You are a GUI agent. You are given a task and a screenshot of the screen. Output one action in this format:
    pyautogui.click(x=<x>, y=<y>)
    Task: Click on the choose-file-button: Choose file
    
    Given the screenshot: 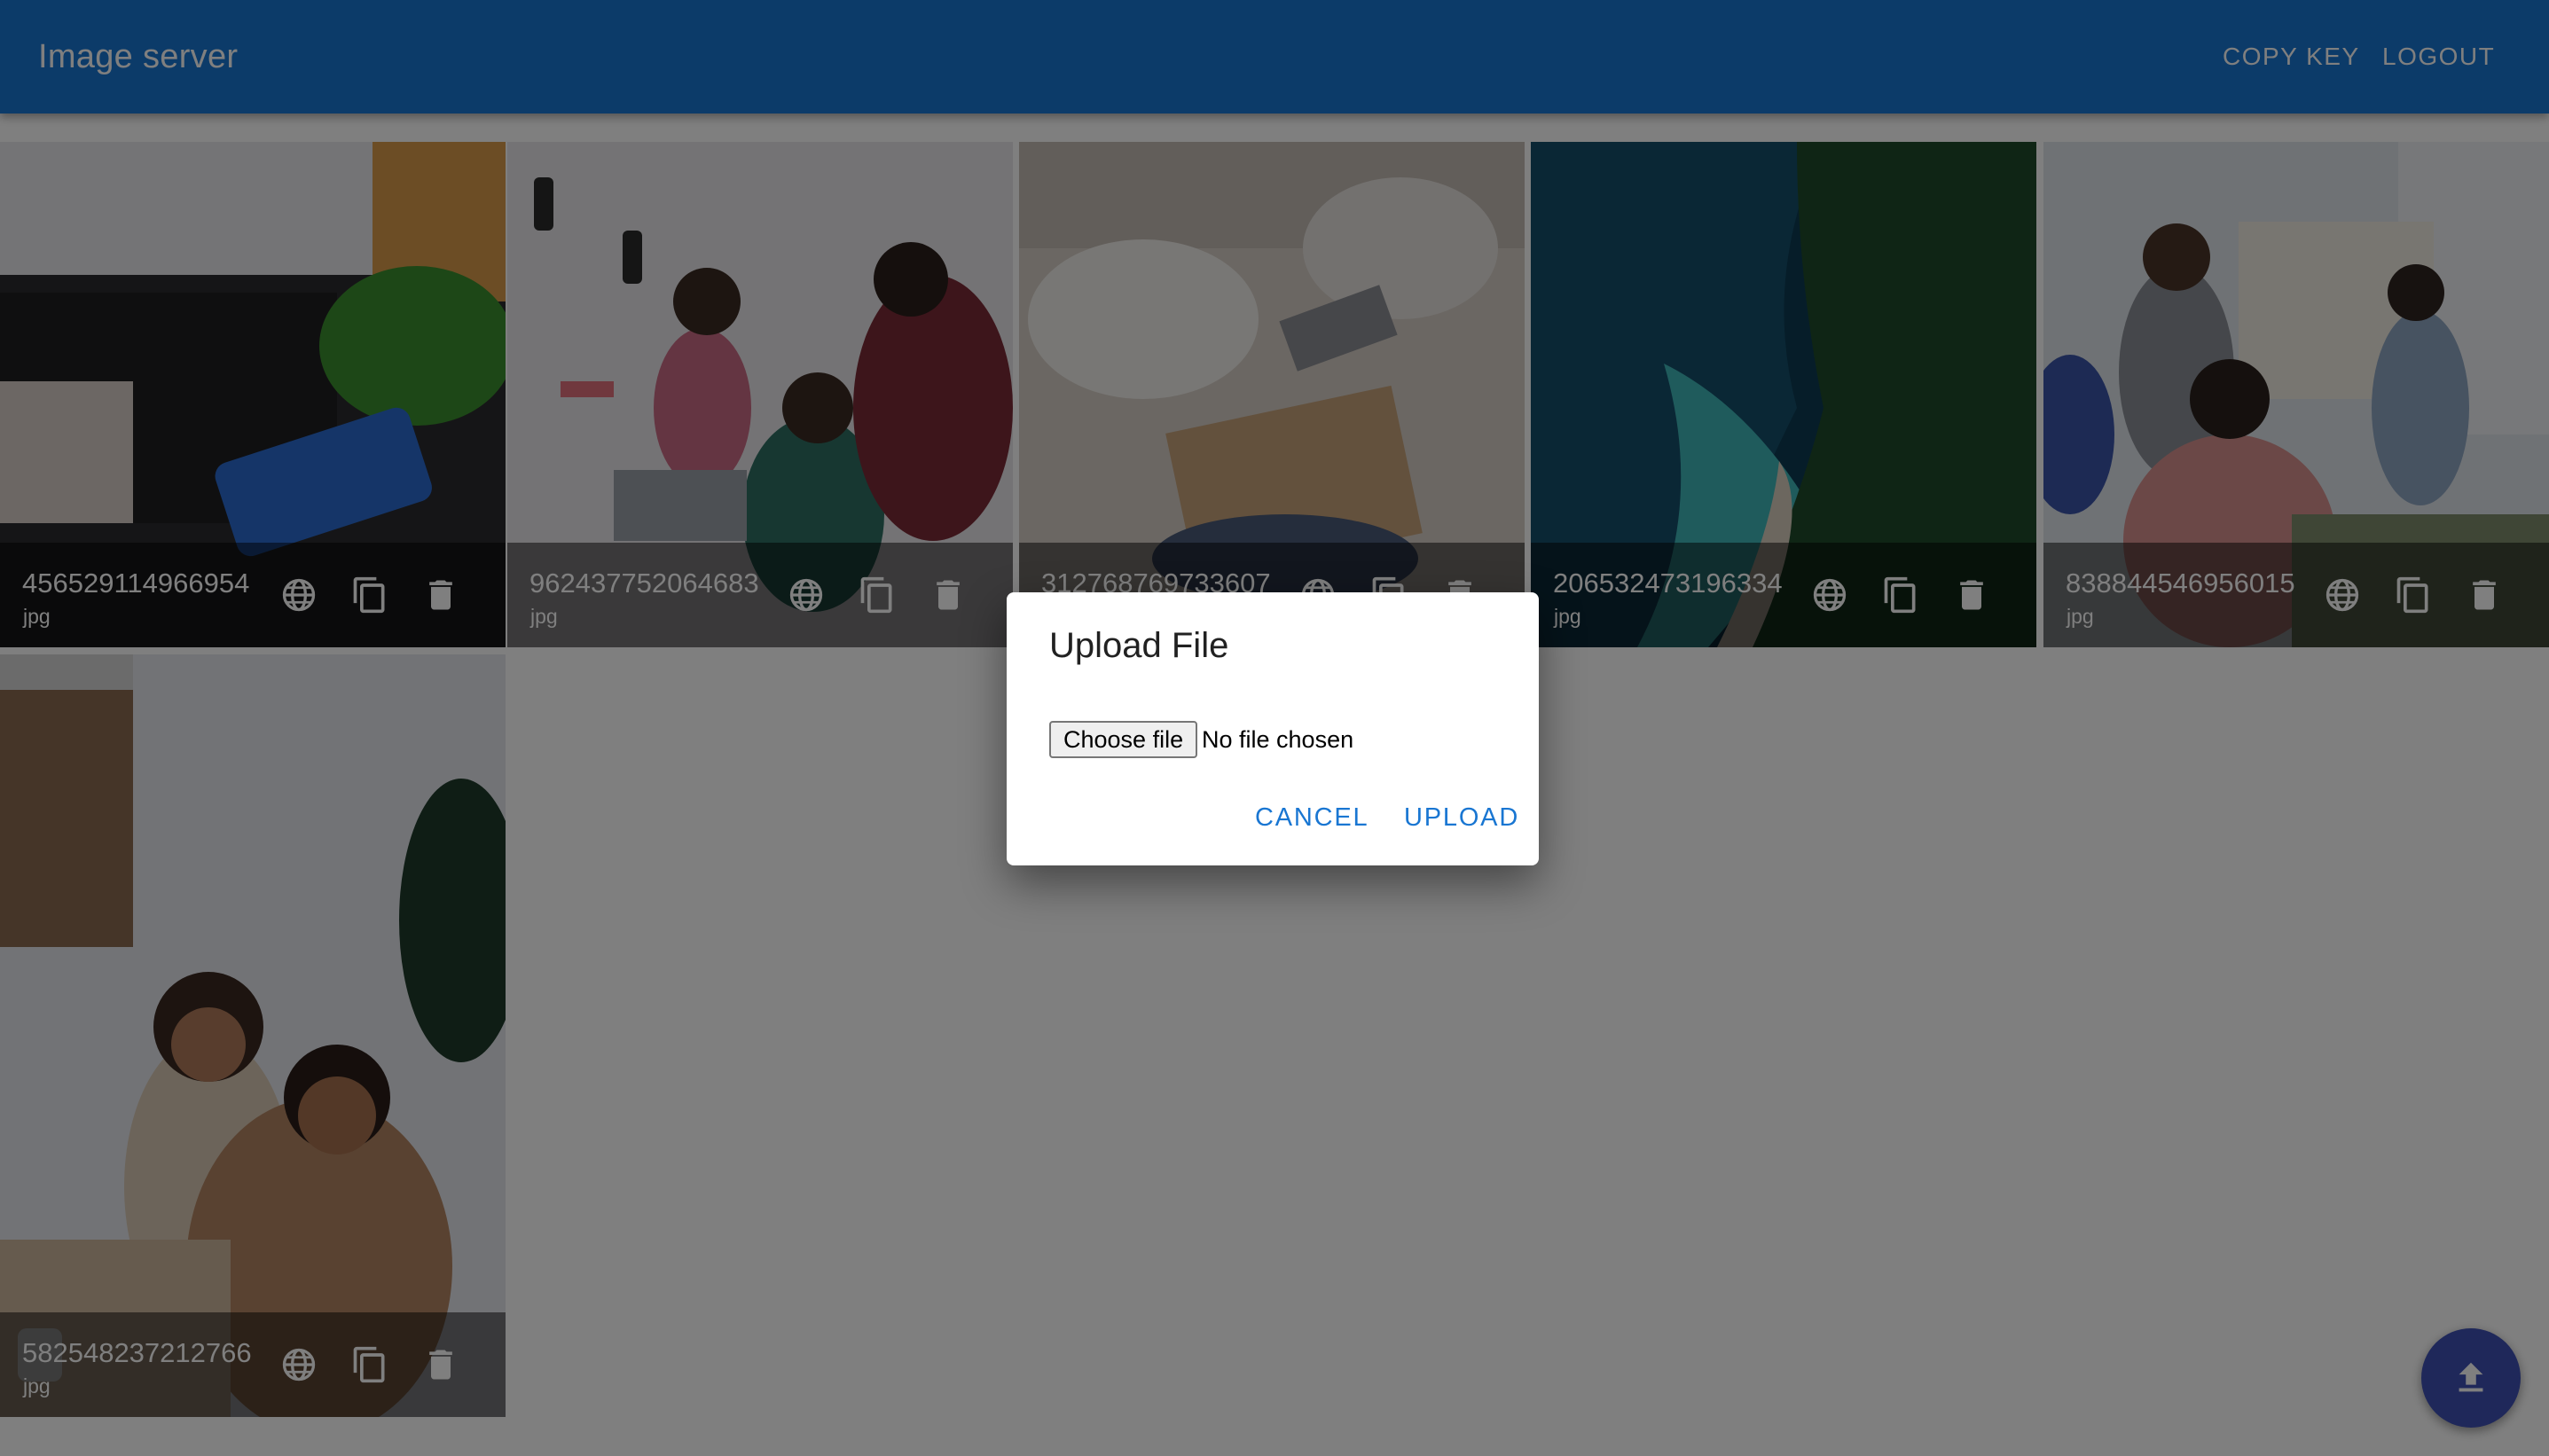 What is the action you would take?
    pyautogui.click(x=1124, y=739)
    